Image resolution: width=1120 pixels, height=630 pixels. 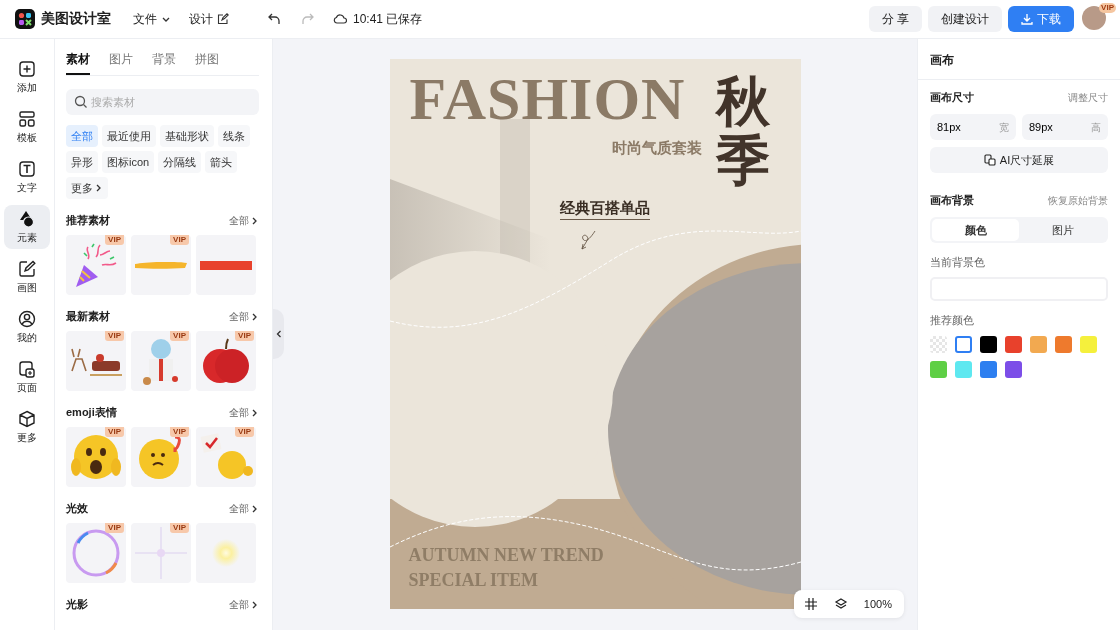 I want to click on filter-chip: 图标icon, so click(x=128, y=162).